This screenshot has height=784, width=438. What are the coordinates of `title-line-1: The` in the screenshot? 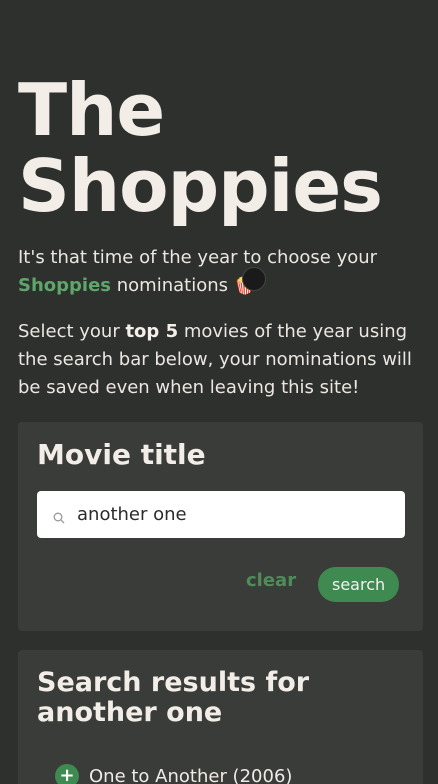 It's located at (91, 110).